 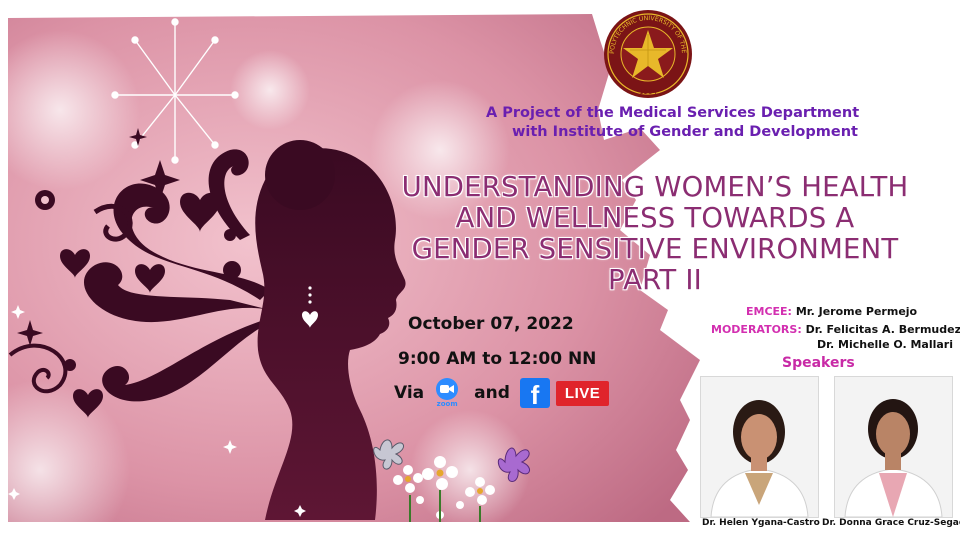 What do you see at coordinates (447, 404) in the screenshot?
I see `zoom-label: zoom` at bounding box center [447, 404].